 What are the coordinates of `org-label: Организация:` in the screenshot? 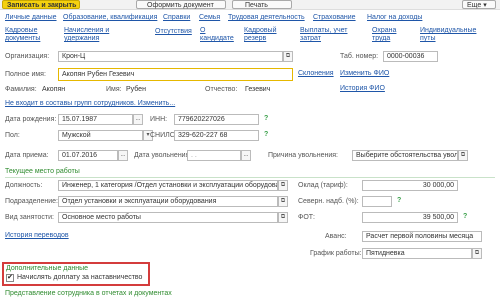 It's located at (27, 56).